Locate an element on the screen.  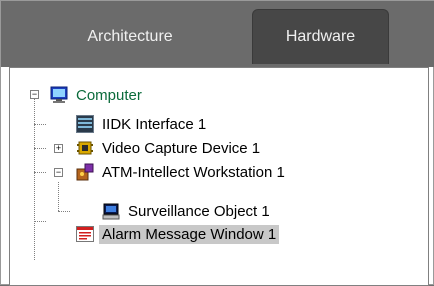
tree-node-video-capture: Video Capture Device 1 is located at coordinates (169, 148).